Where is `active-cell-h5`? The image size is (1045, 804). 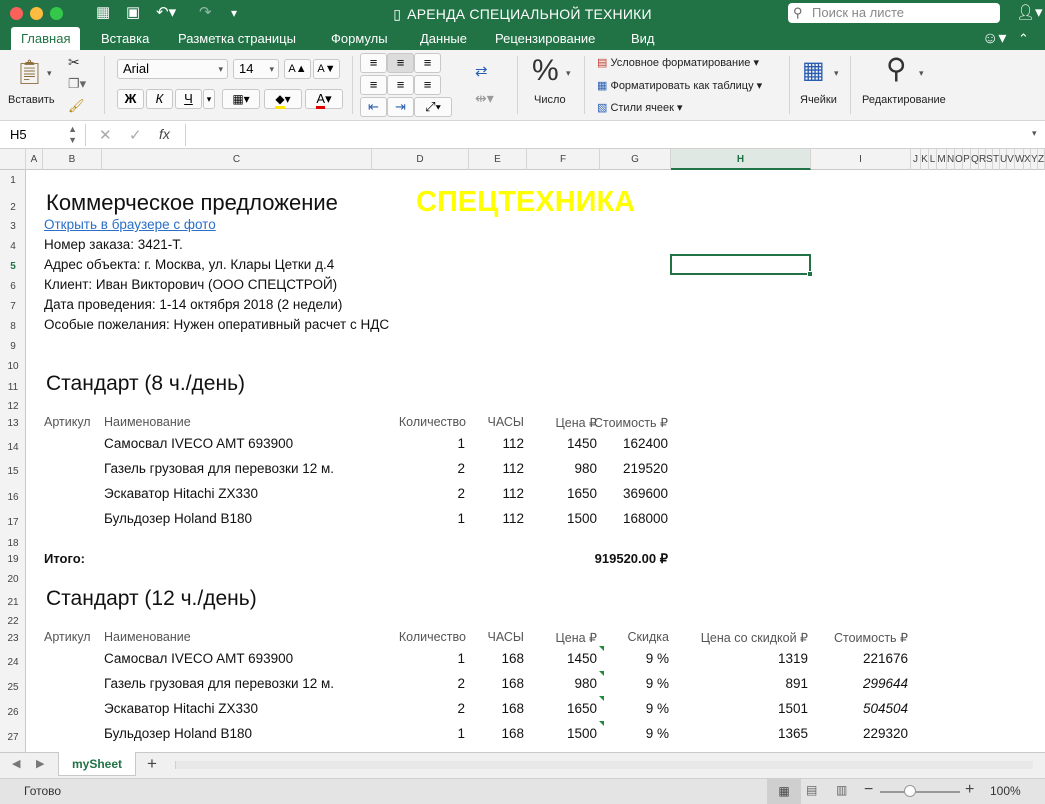
active-cell-h5 is located at coordinates (740, 264).